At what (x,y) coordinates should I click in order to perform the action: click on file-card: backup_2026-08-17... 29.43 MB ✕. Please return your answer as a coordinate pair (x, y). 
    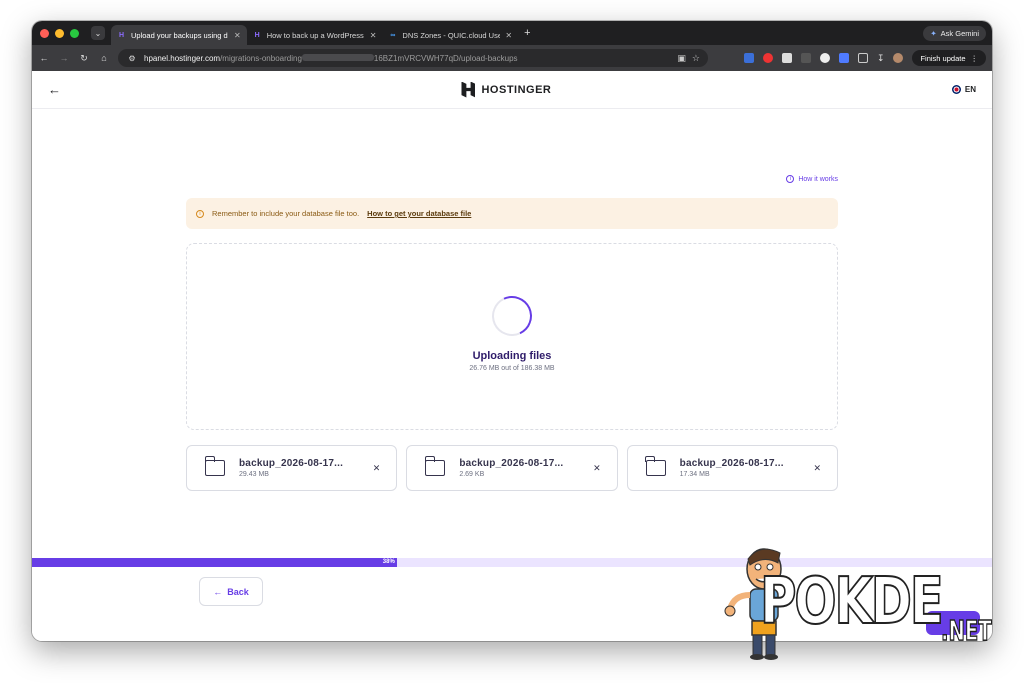
    Looking at the image, I should click on (292, 468).